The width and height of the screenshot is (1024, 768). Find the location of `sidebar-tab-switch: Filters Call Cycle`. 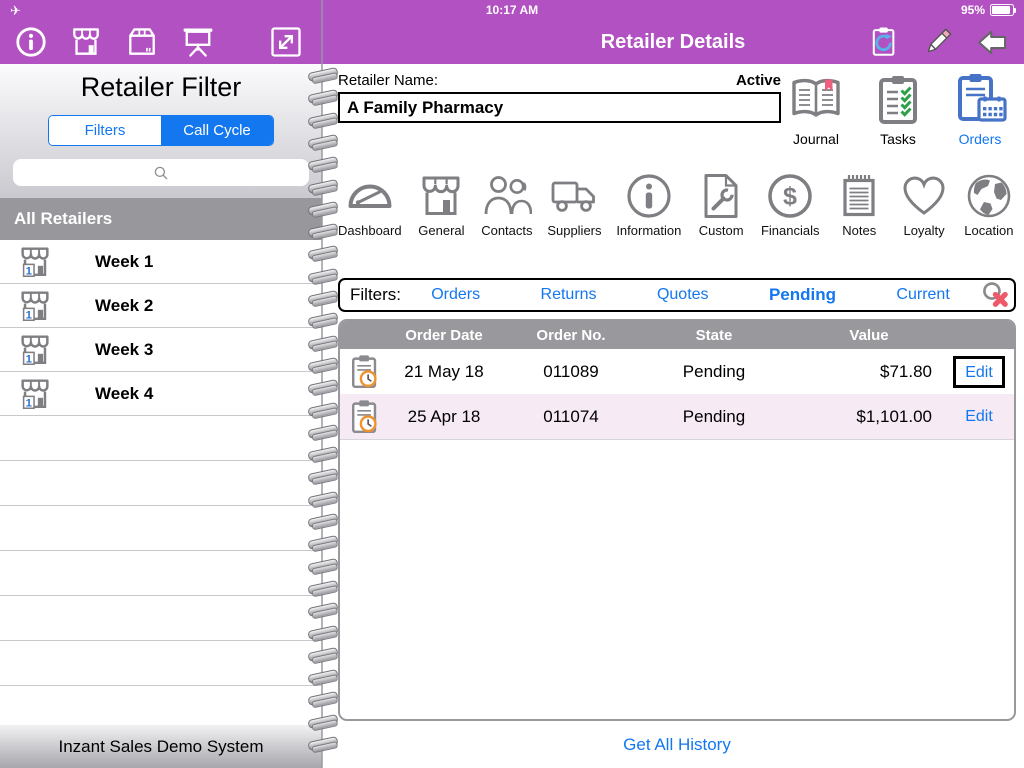

sidebar-tab-switch: Filters Call Cycle is located at coordinates (161, 130).